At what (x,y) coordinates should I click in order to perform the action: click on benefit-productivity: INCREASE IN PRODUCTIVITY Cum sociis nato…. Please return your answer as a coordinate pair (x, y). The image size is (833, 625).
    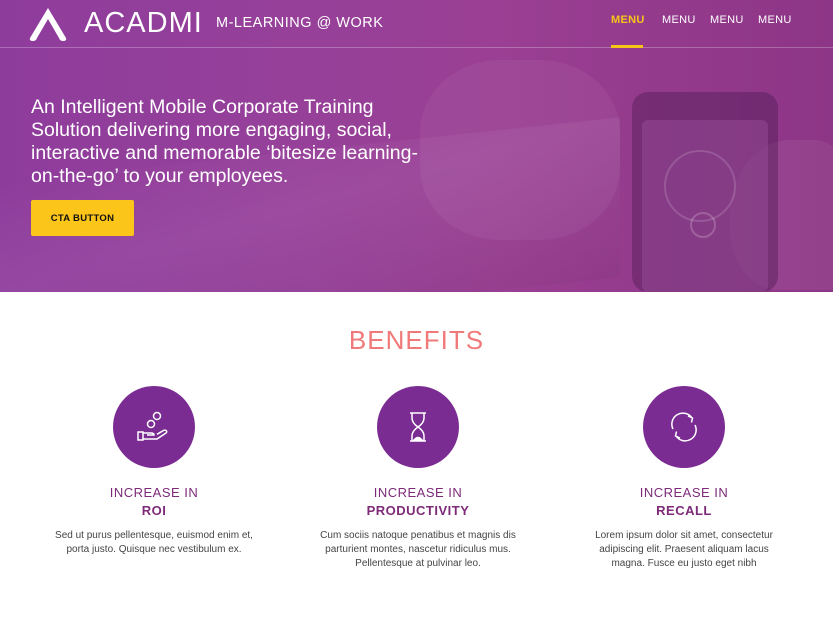
    Looking at the image, I should click on (418, 478).